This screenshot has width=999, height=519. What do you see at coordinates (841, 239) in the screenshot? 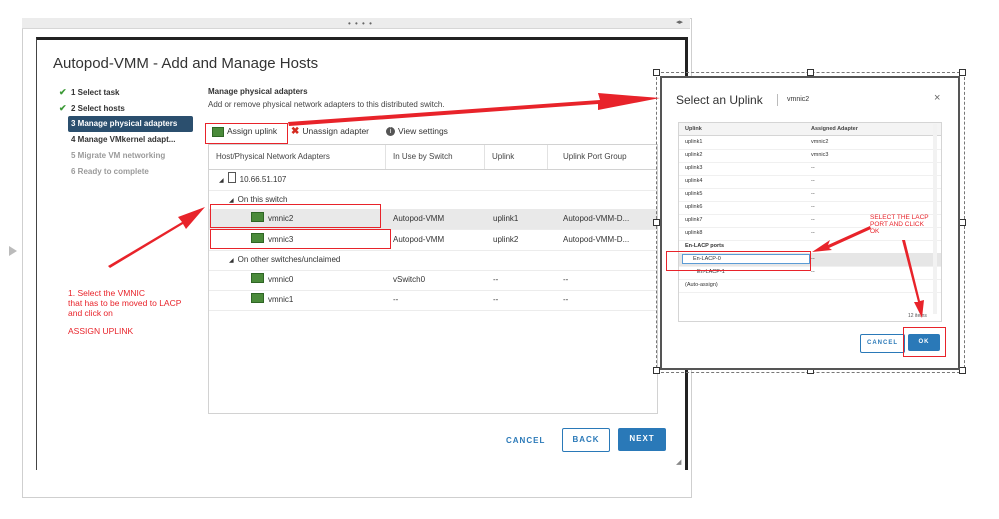
I see `arrow-to-lacp` at bounding box center [841, 239].